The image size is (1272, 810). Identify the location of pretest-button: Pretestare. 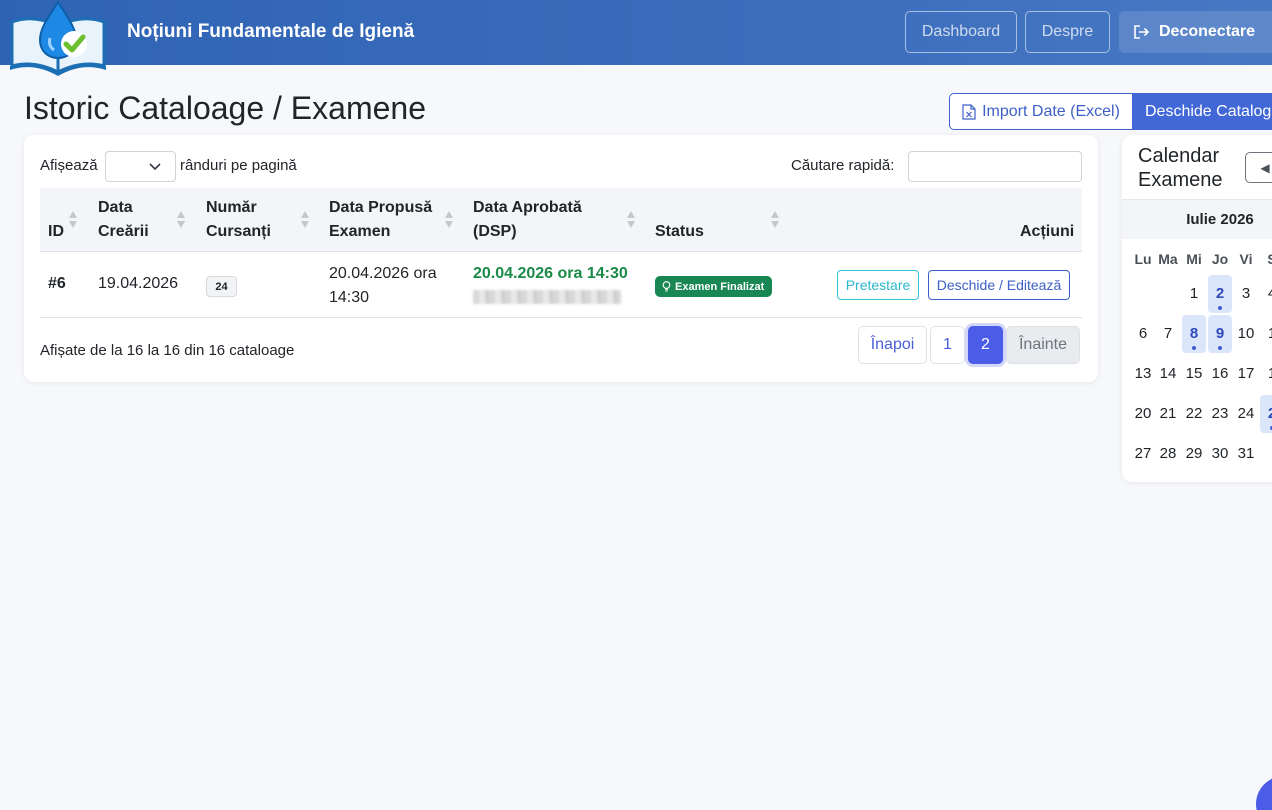
(878, 285).